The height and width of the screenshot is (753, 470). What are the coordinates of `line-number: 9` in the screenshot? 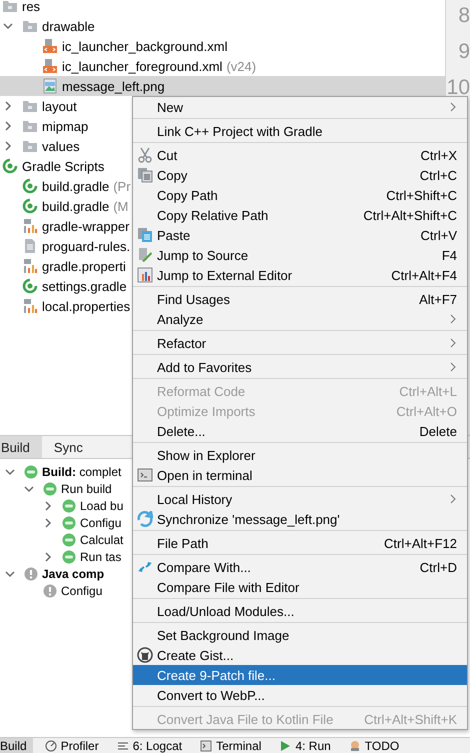 It's located at (464, 52).